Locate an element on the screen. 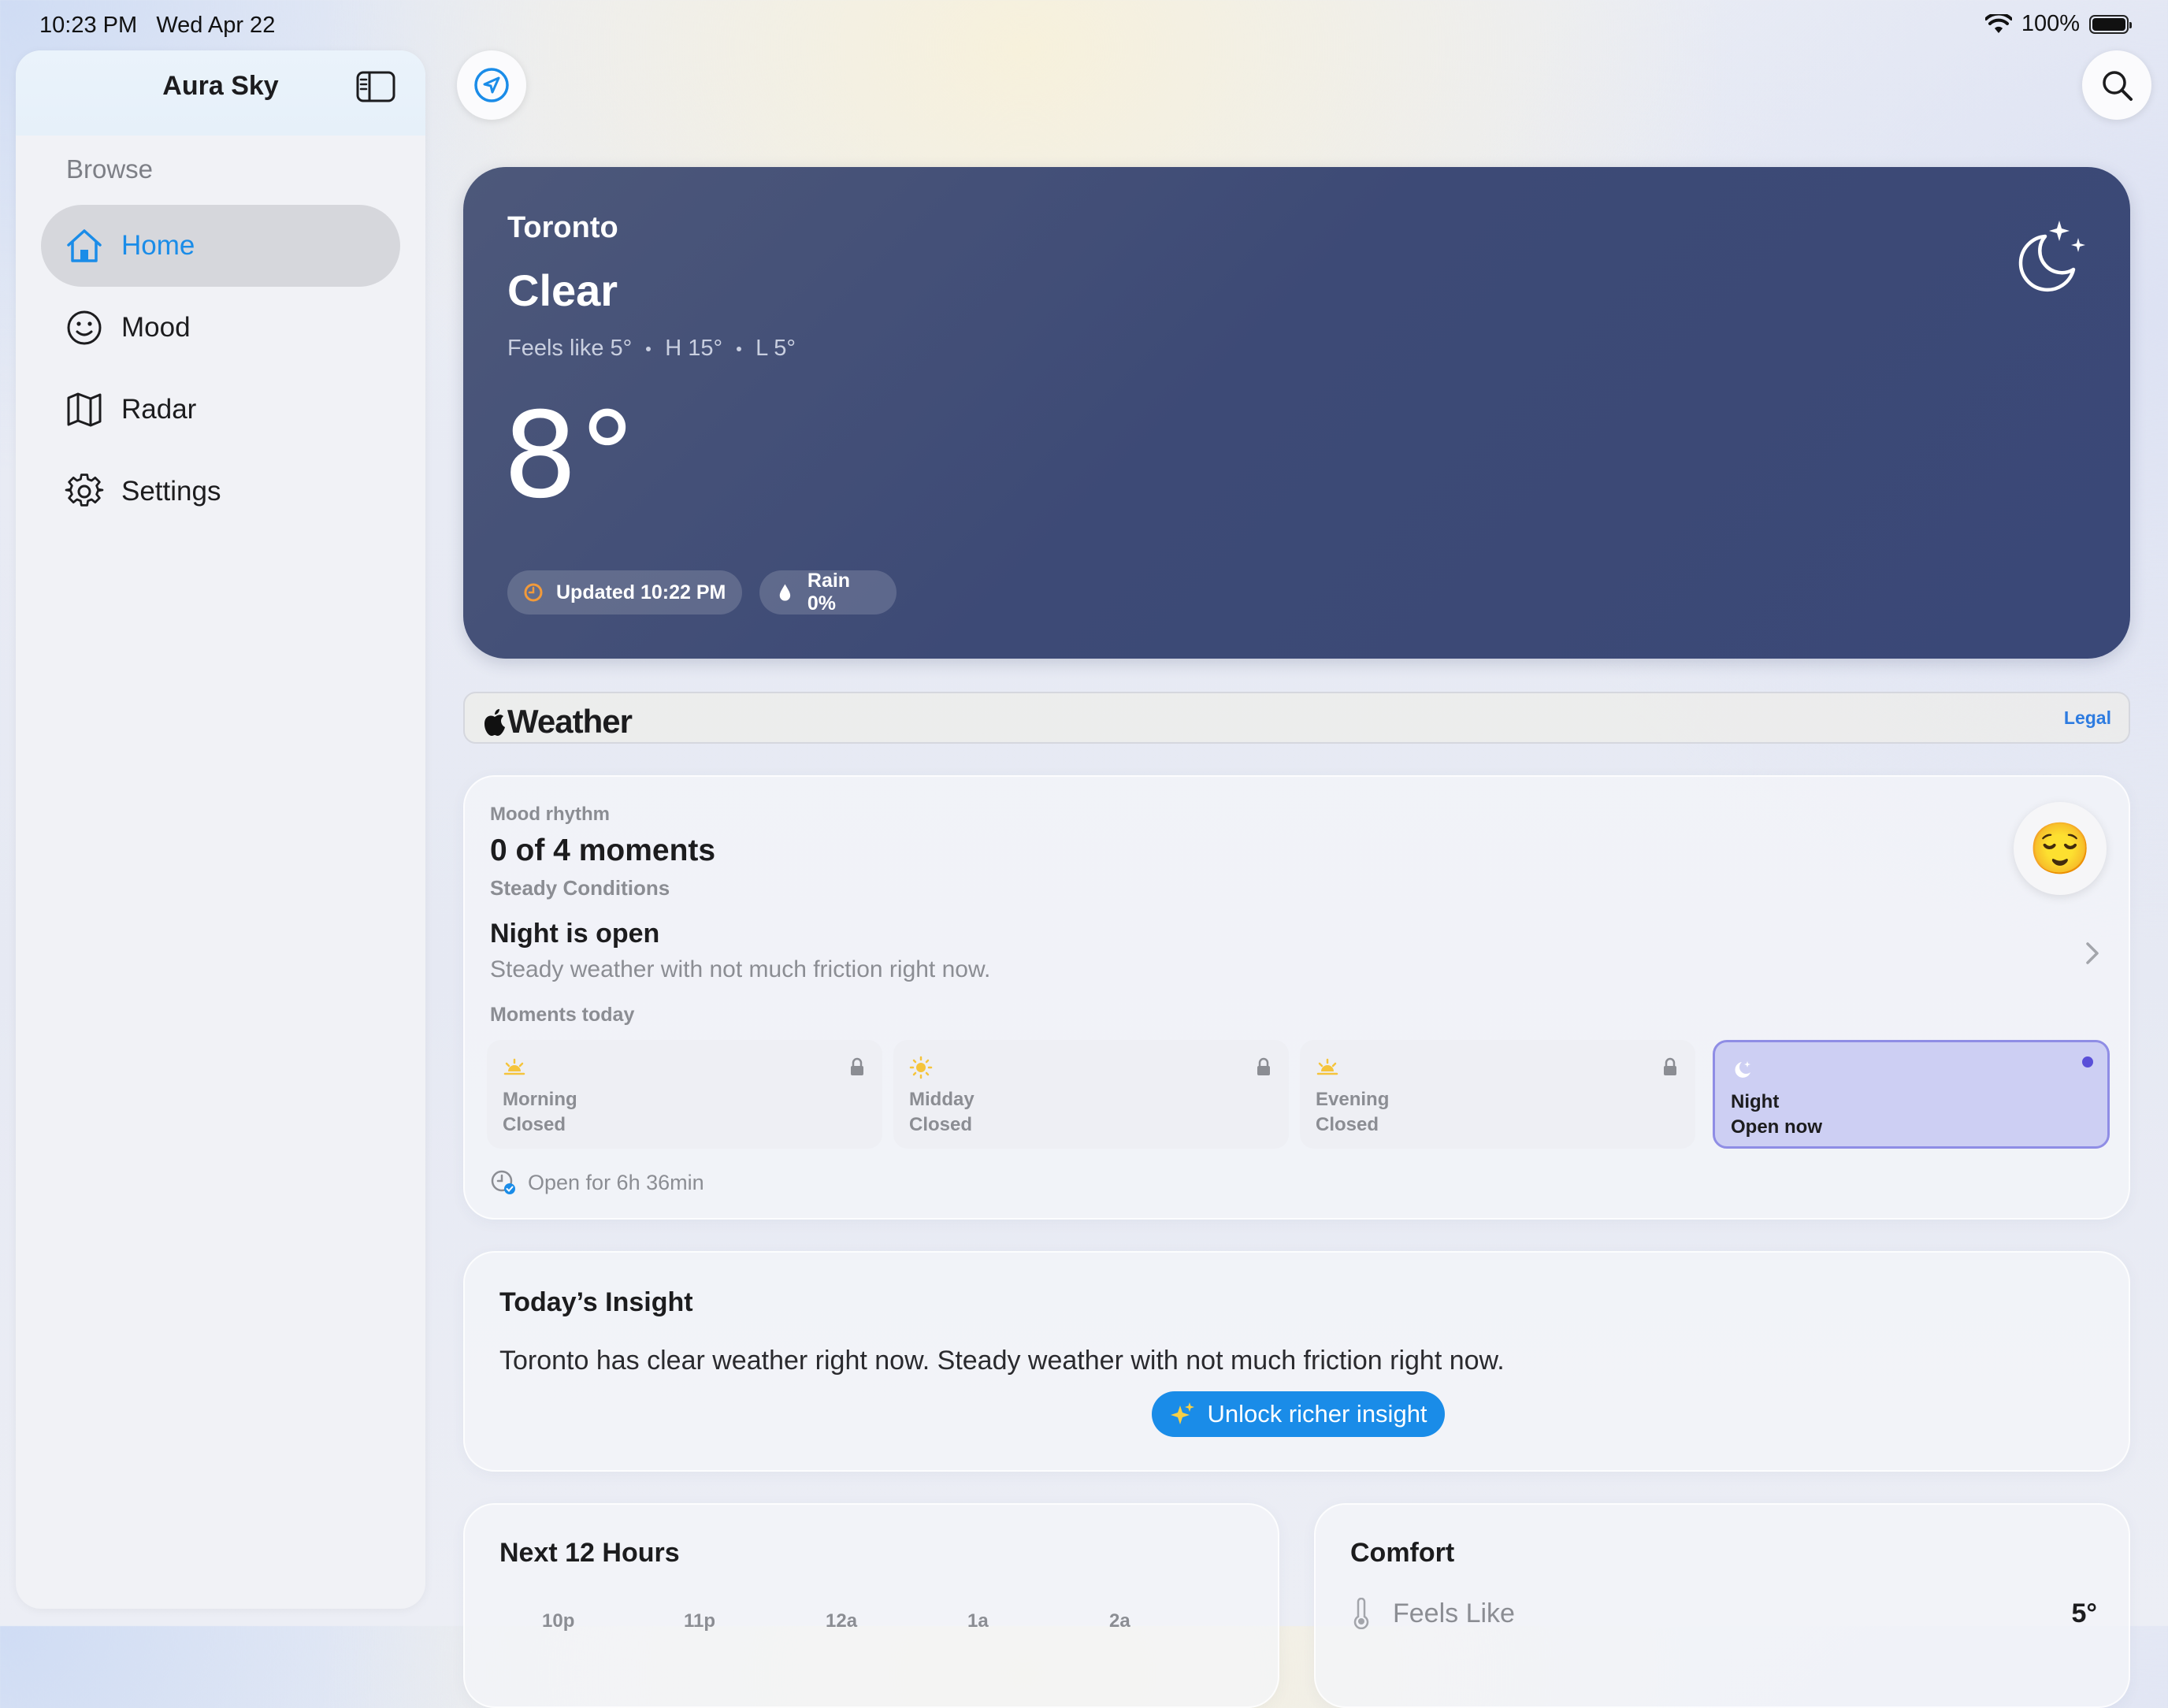  comfort-card: Comfort Feels Like 5° is located at coordinates (1722, 1606).